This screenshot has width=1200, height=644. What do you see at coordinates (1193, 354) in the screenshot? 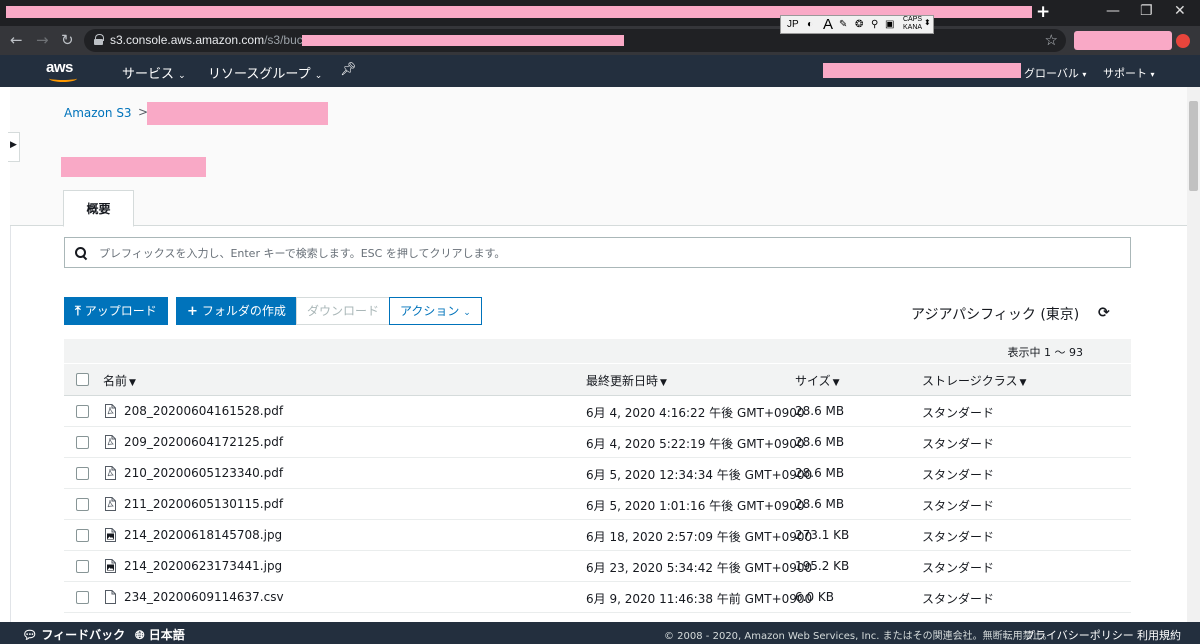
I see `vertical-scrollbar` at bounding box center [1193, 354].